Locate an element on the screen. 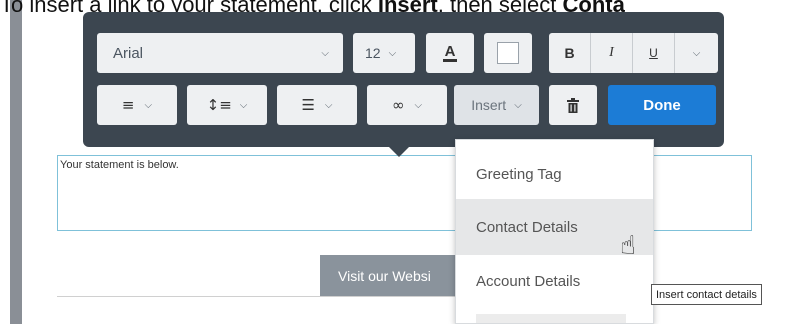 Image resolution: width=799 pixels, height=324 pixels. bold-button: B is located at coordinates (570, 53).